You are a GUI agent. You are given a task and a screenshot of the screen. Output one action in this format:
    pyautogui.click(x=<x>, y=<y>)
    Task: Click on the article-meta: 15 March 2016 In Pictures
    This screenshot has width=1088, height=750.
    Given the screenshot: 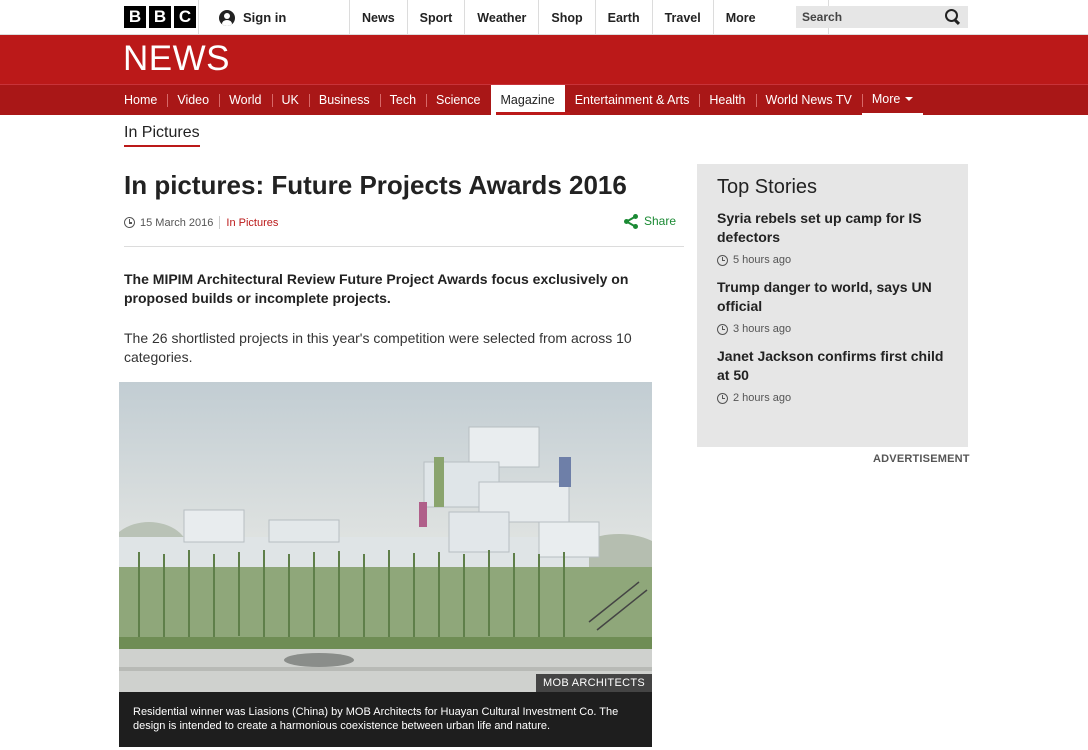 What is the action you would take?
    pyautogui.click(x=201, y=222)
    